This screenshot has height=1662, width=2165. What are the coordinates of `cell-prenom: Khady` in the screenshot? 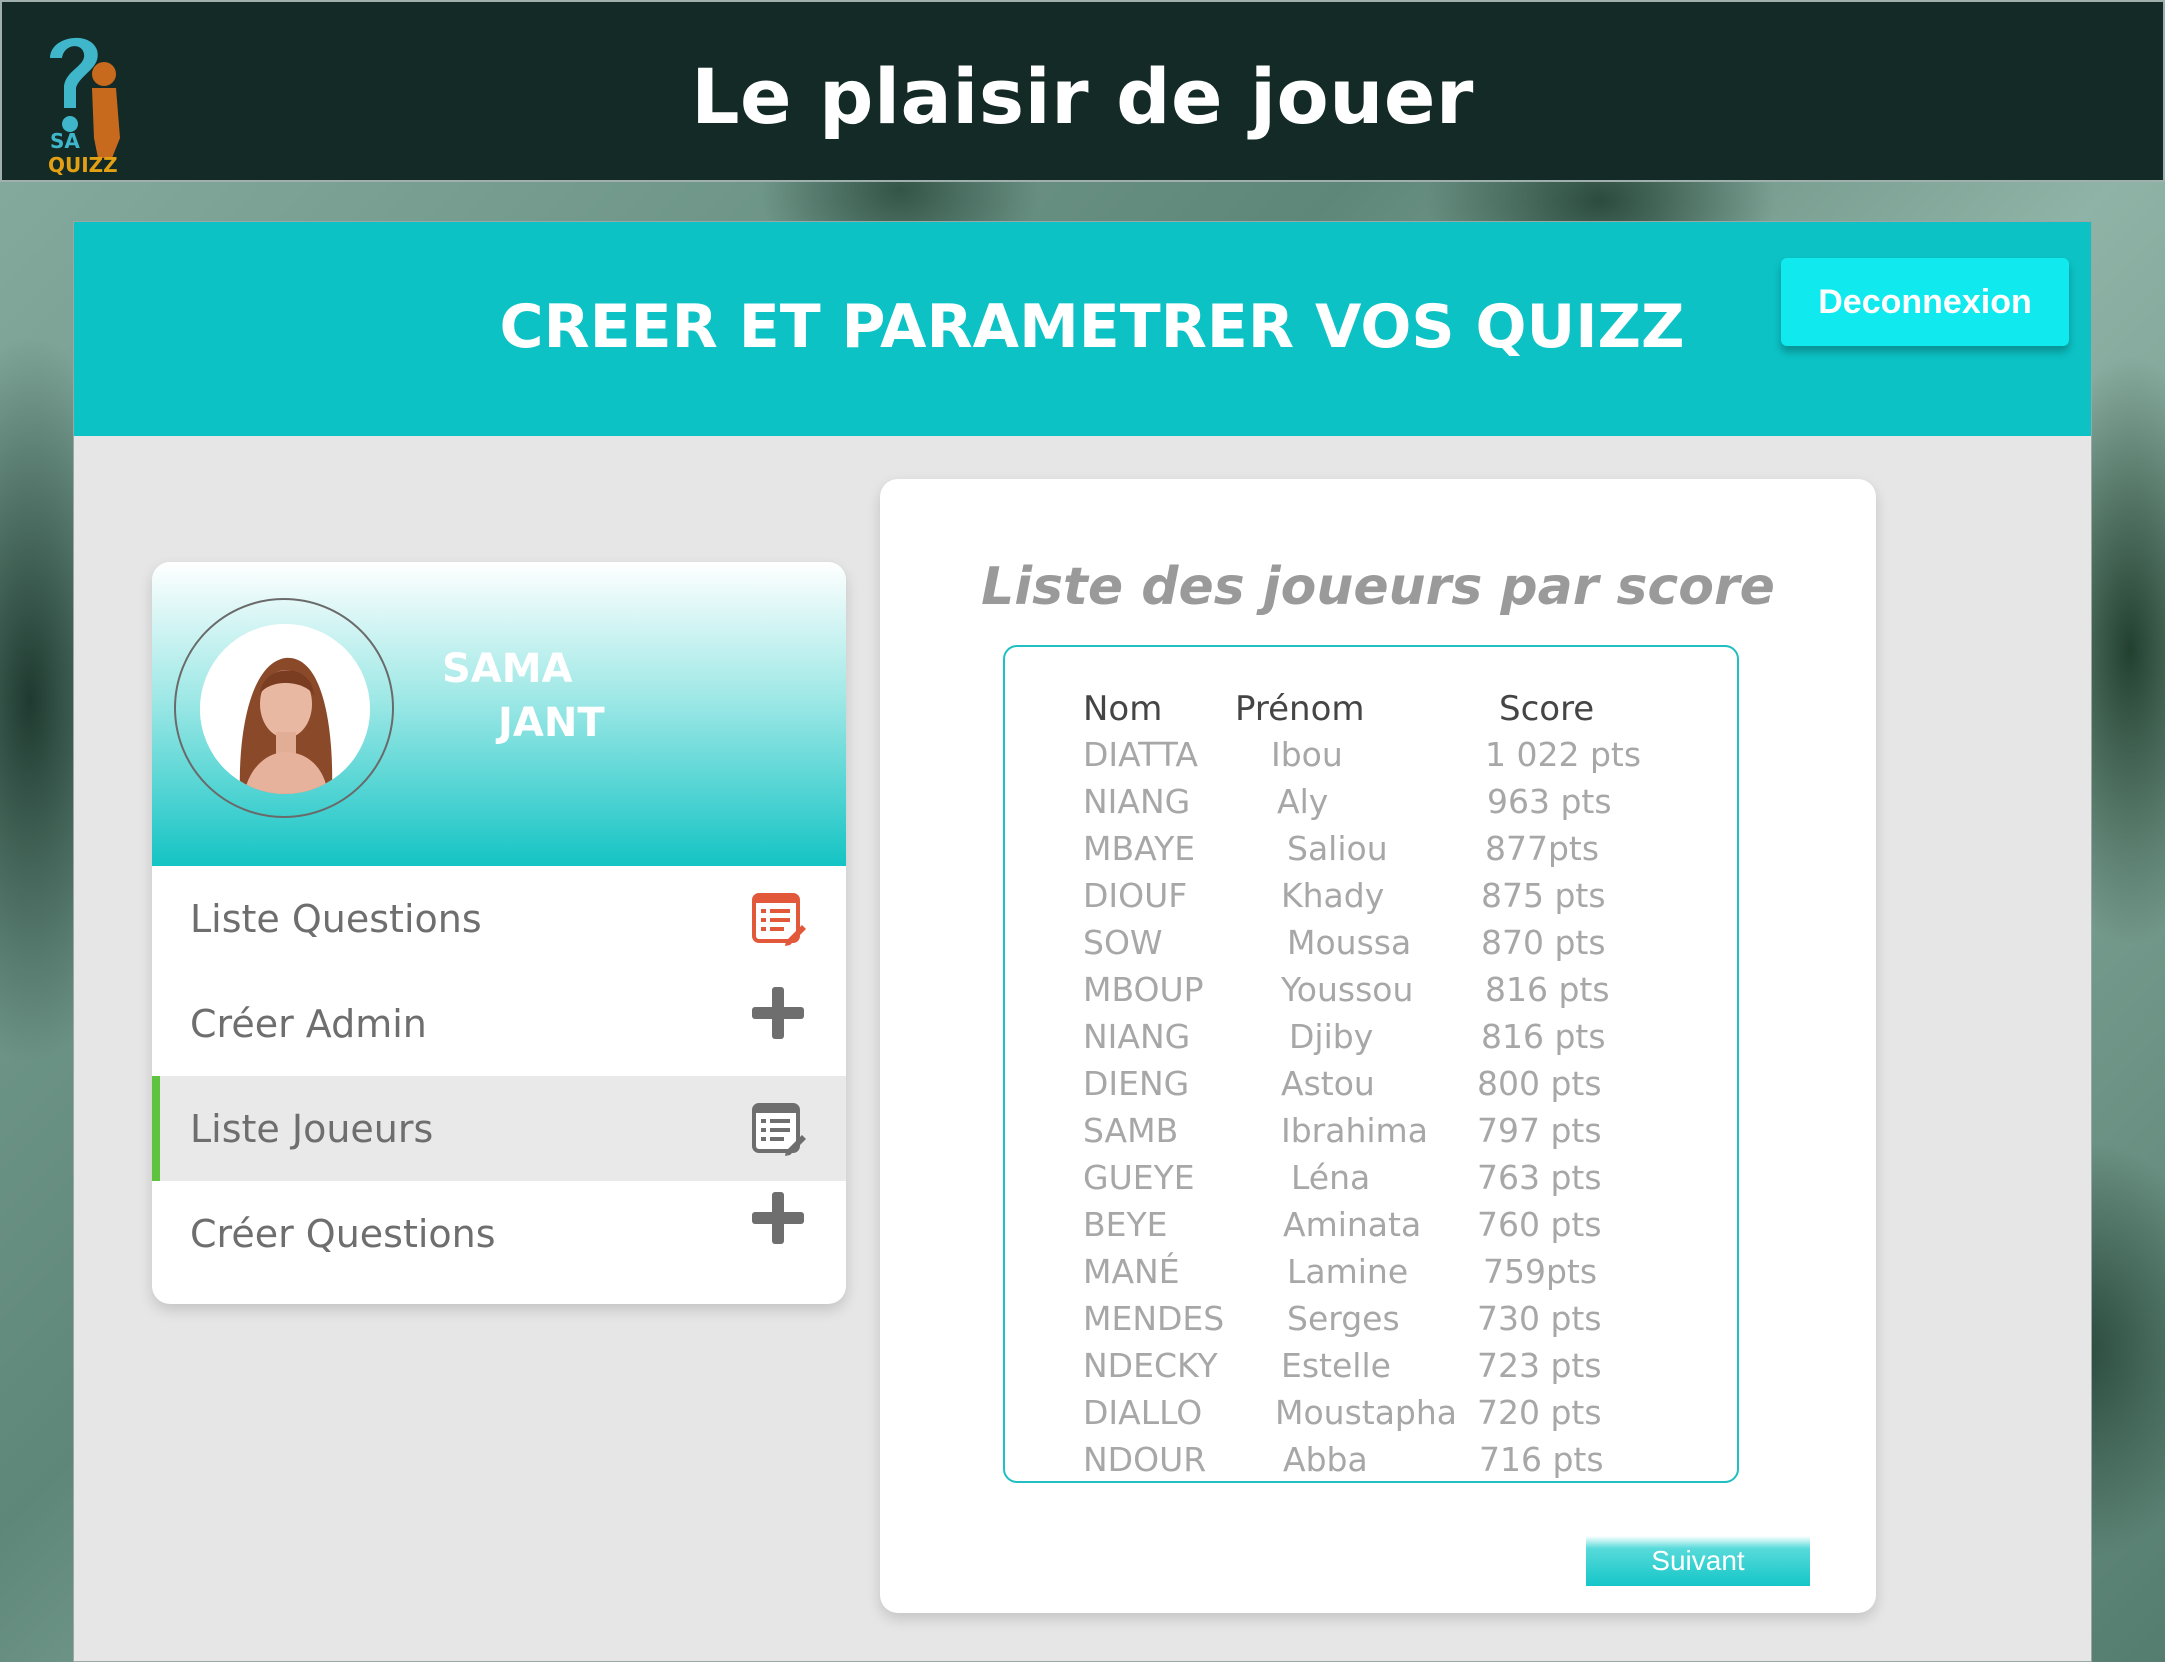 It's located at (1333, 895).